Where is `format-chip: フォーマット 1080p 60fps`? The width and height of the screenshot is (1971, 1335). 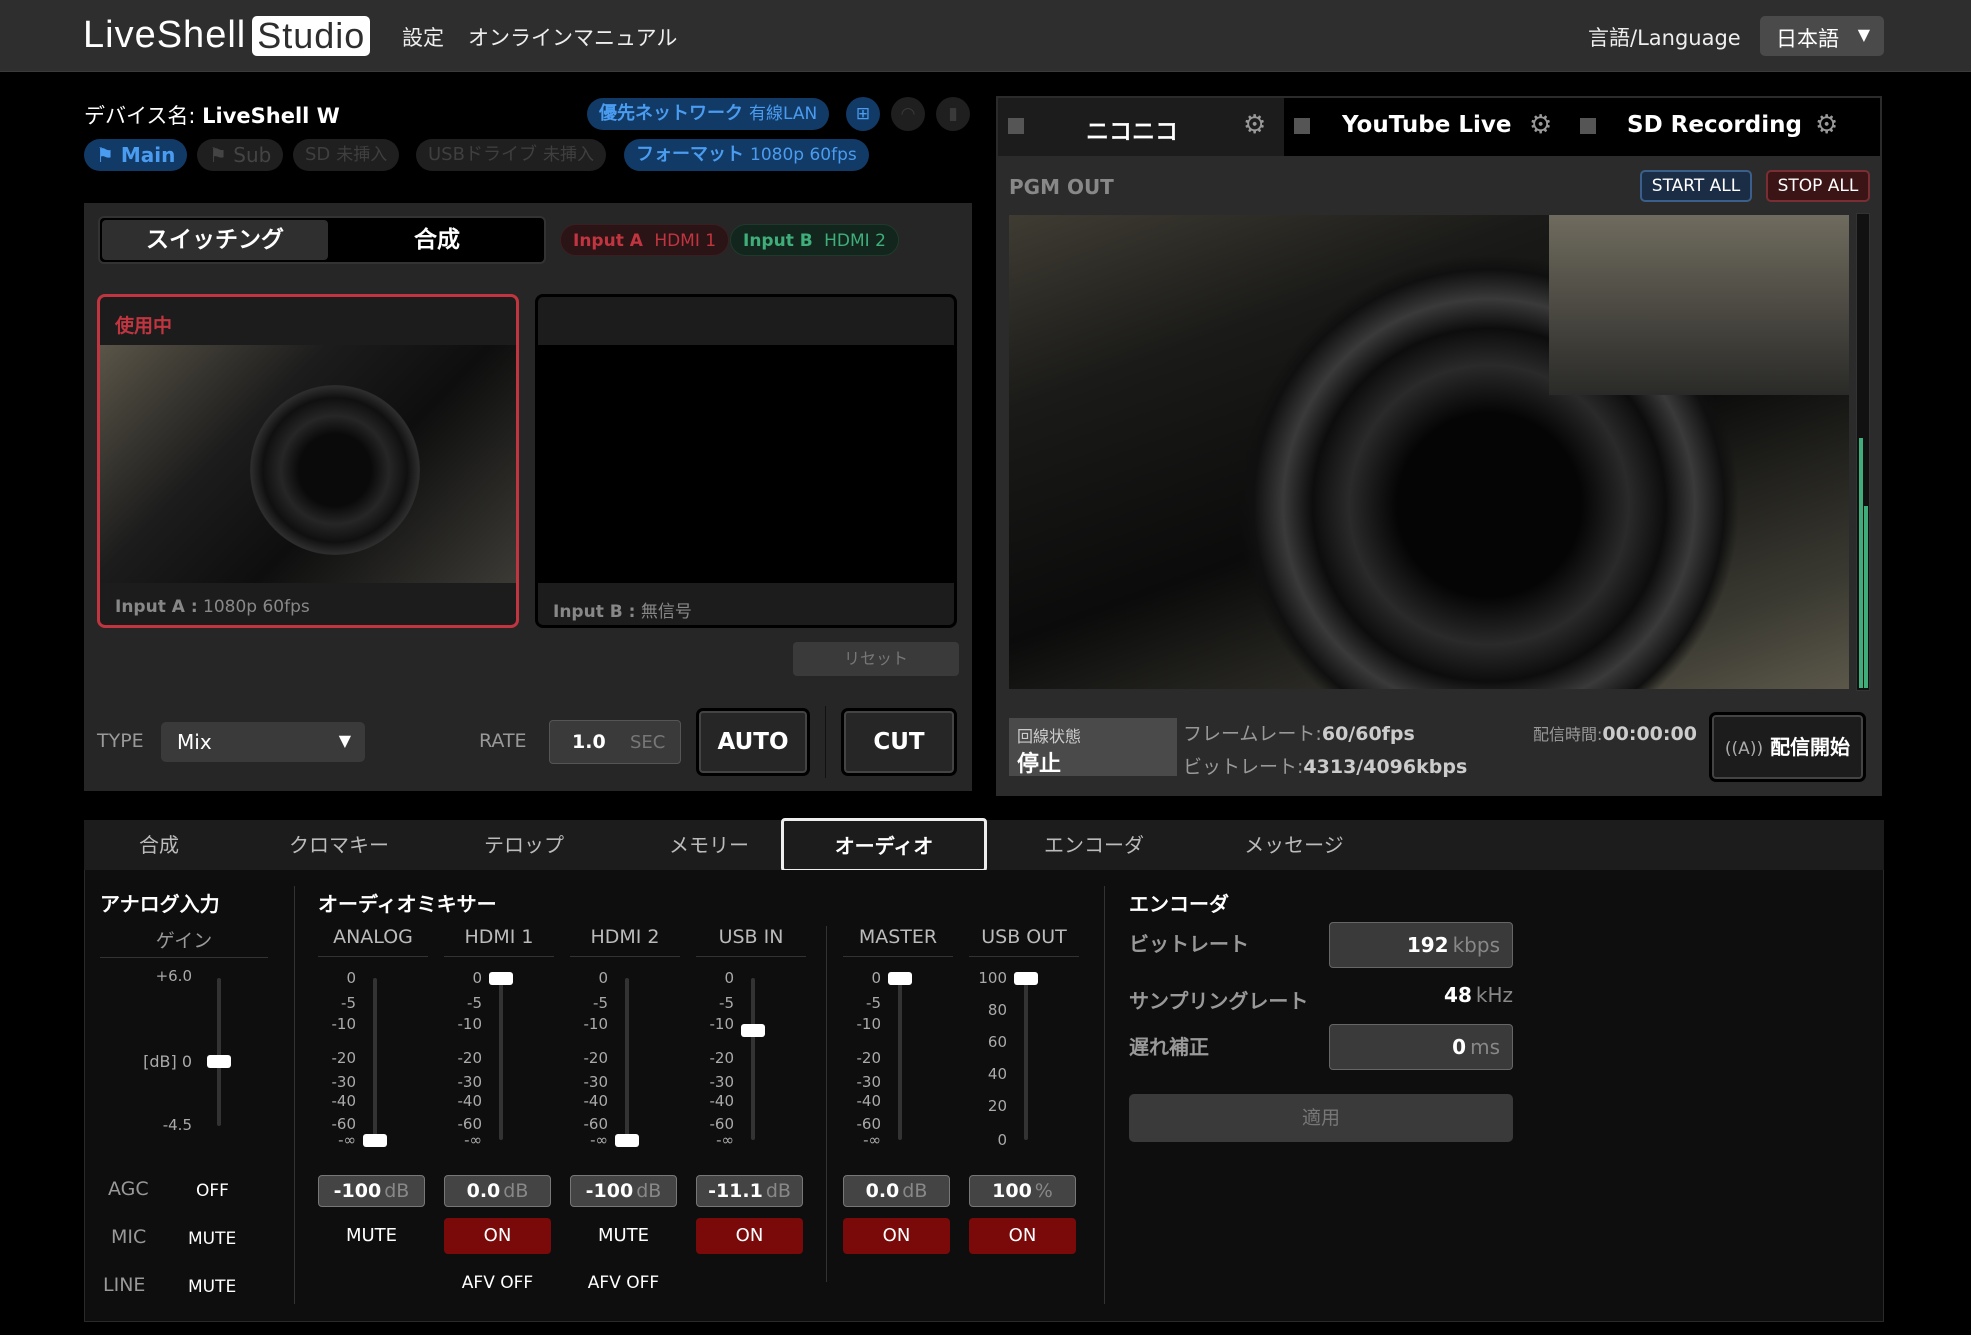
format-chip: フォーマット 1080p 60fps is located at coordinates (746, 155).